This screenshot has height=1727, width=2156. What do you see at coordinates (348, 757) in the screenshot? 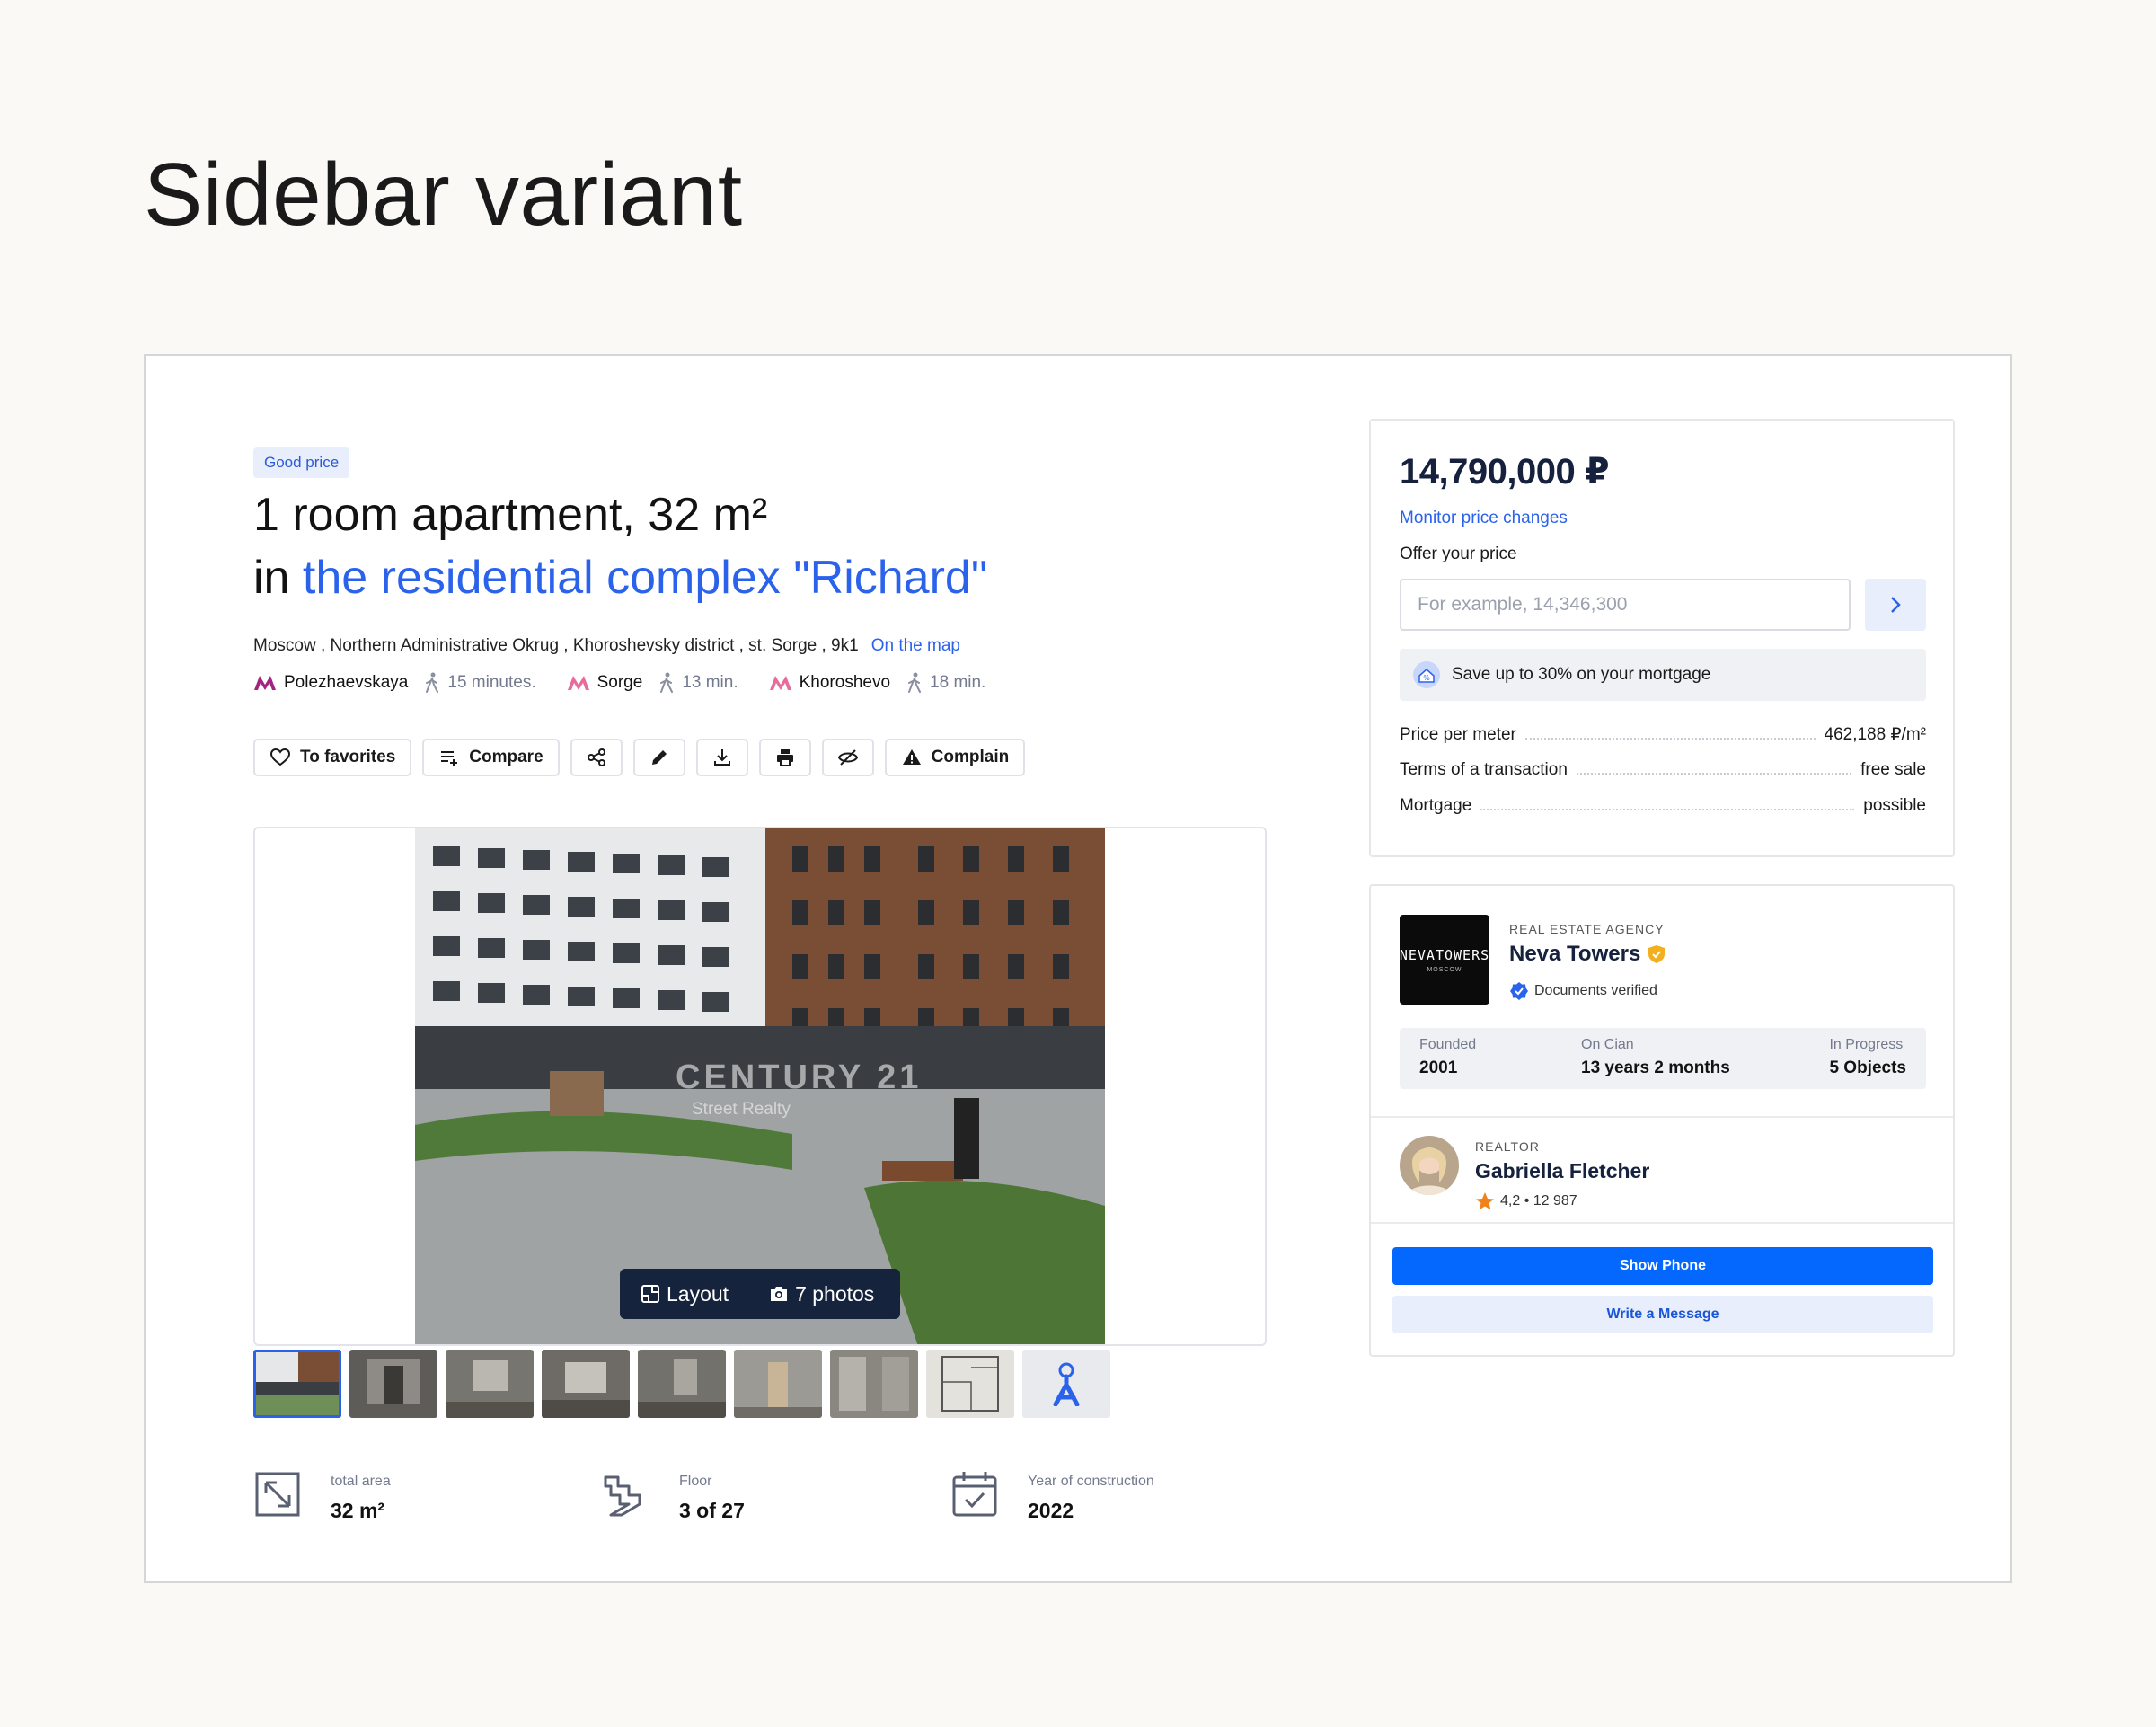
I see `to-favorites-label: To favorites` at bounding box center [348, 757].